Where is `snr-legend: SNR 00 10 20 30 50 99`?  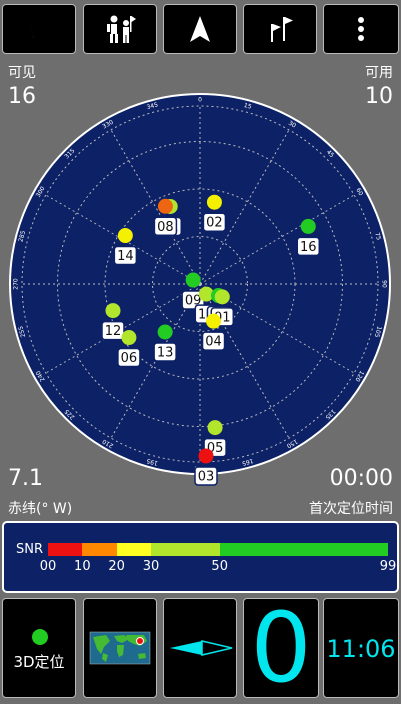 snr-legend: SNR 00 10 20 30 50 99 is located at coordinates (200, 557).